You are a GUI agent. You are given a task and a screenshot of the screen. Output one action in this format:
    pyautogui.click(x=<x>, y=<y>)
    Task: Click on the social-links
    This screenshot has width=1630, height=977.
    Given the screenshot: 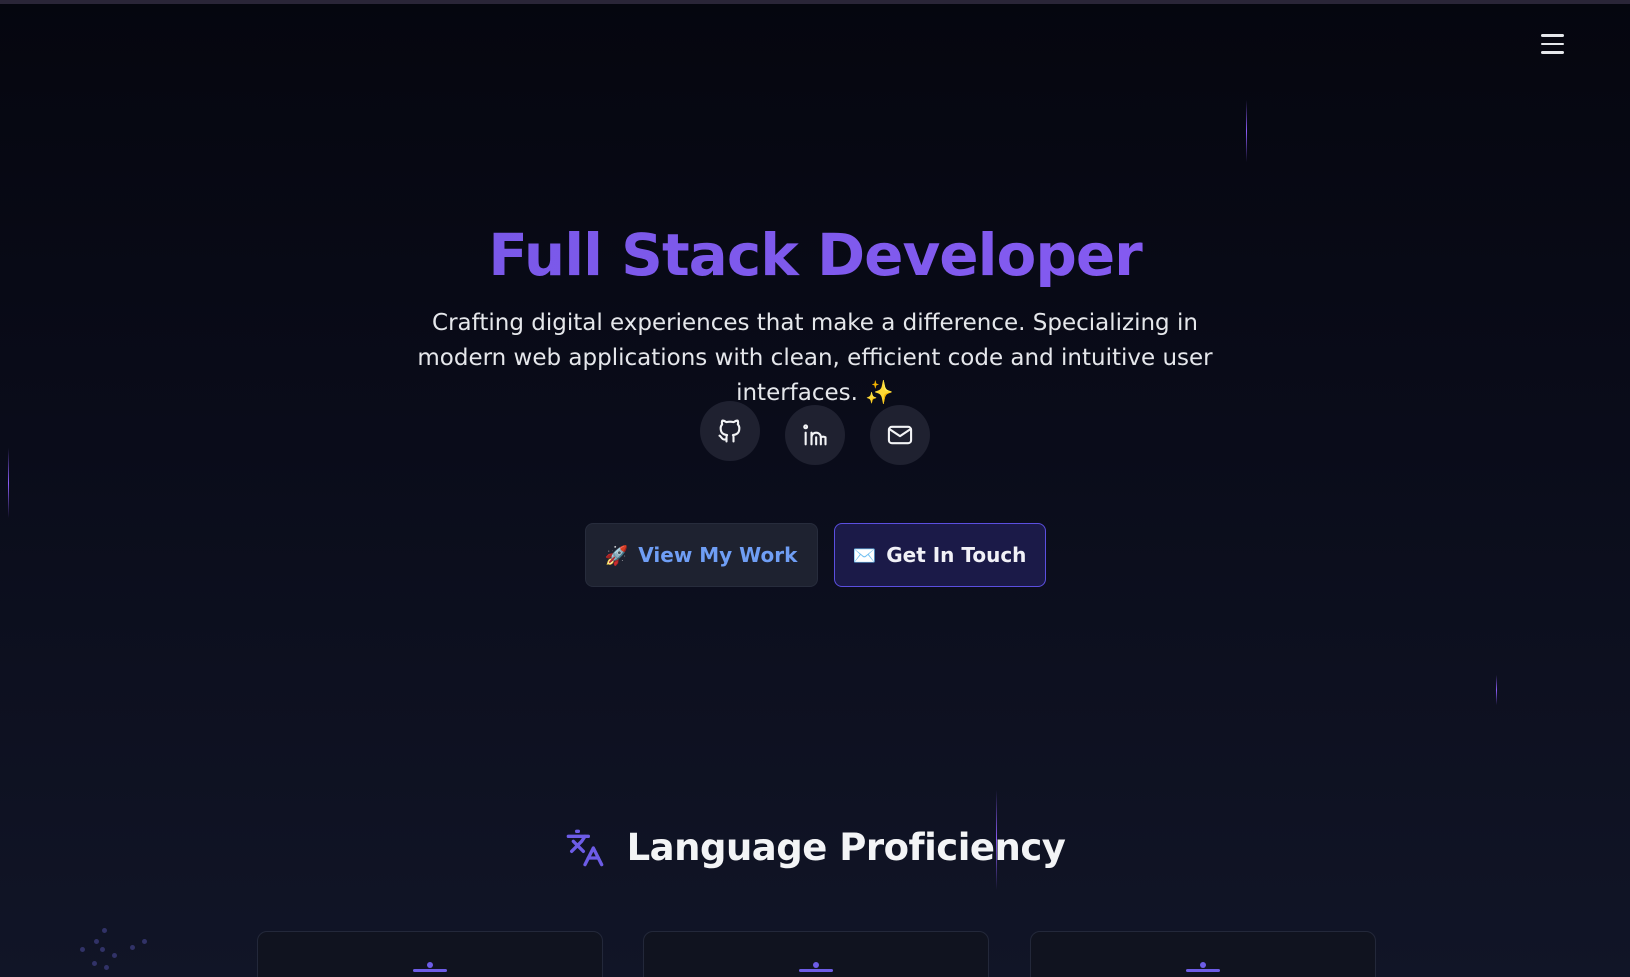 What is the action you would take?
    pyautogui.click(x=815, y=433)
    